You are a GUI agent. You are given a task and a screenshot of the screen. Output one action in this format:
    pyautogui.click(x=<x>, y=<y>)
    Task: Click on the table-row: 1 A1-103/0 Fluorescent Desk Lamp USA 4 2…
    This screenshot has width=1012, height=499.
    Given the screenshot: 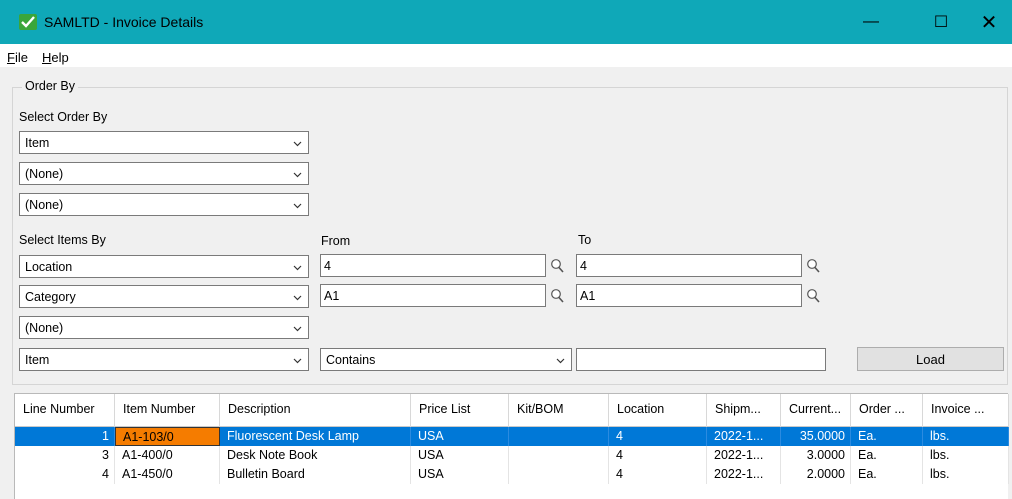 What is the action you would take?
    pyautogui.click(x=512, y=436)
    